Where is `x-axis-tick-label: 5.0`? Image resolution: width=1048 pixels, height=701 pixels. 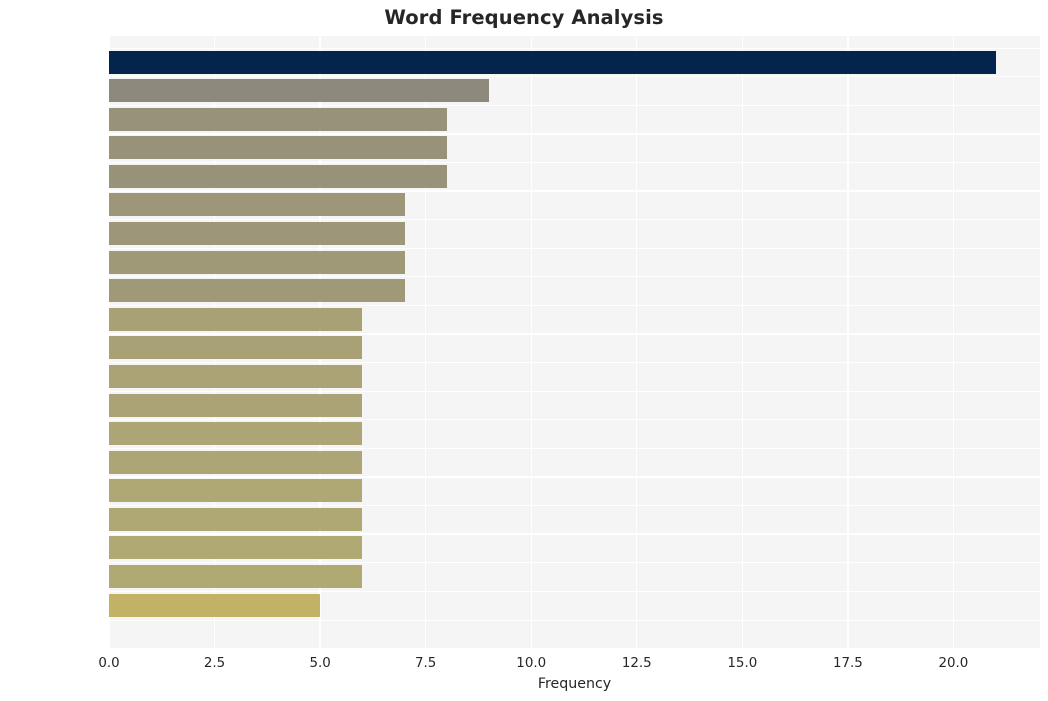
x-axis-tick-label: 5.0 is located at coordinates (320, 663).